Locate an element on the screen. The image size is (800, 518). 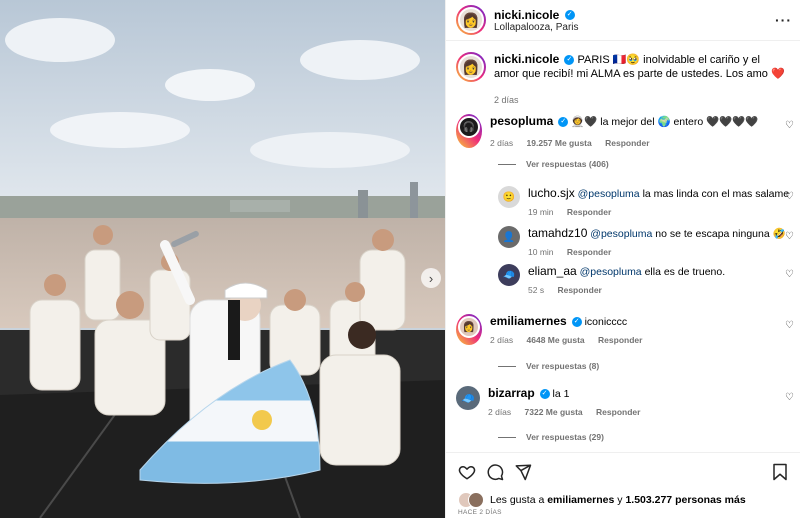
comment-text: iconicccc is located at coordinates (606, 322).